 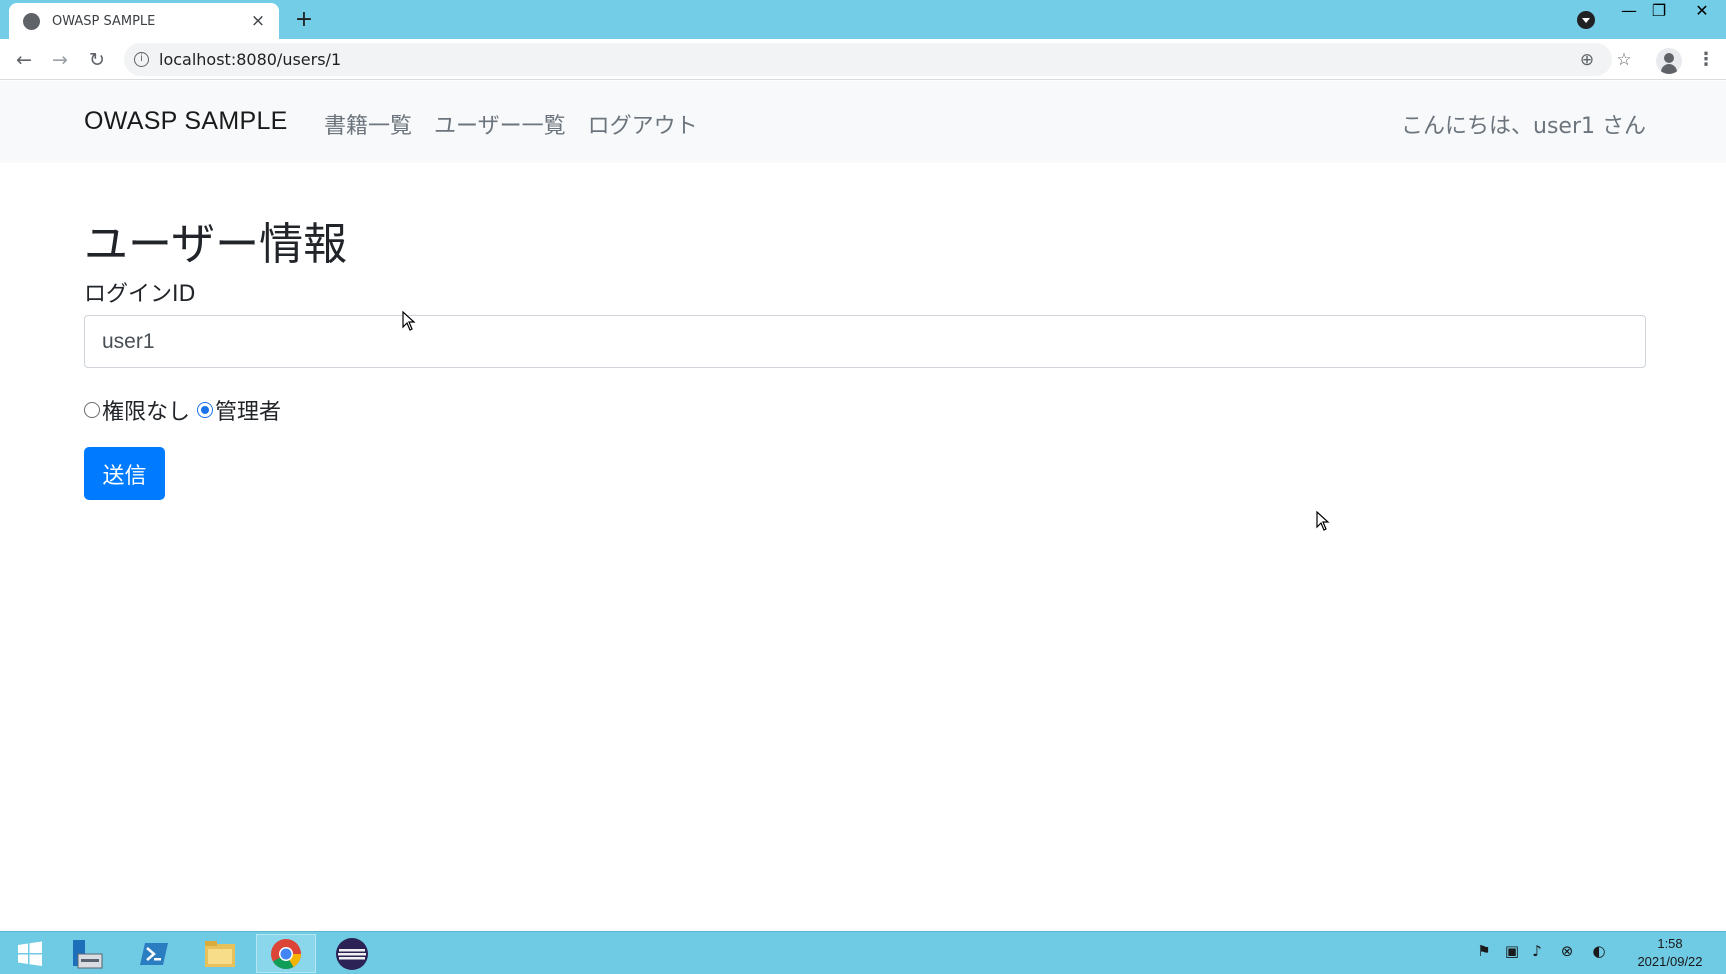 What do you see at coordinates (1670, 961) in the screenshot?
I see `clock-date: 2021/09/22` at bounding box center [1670, 961].